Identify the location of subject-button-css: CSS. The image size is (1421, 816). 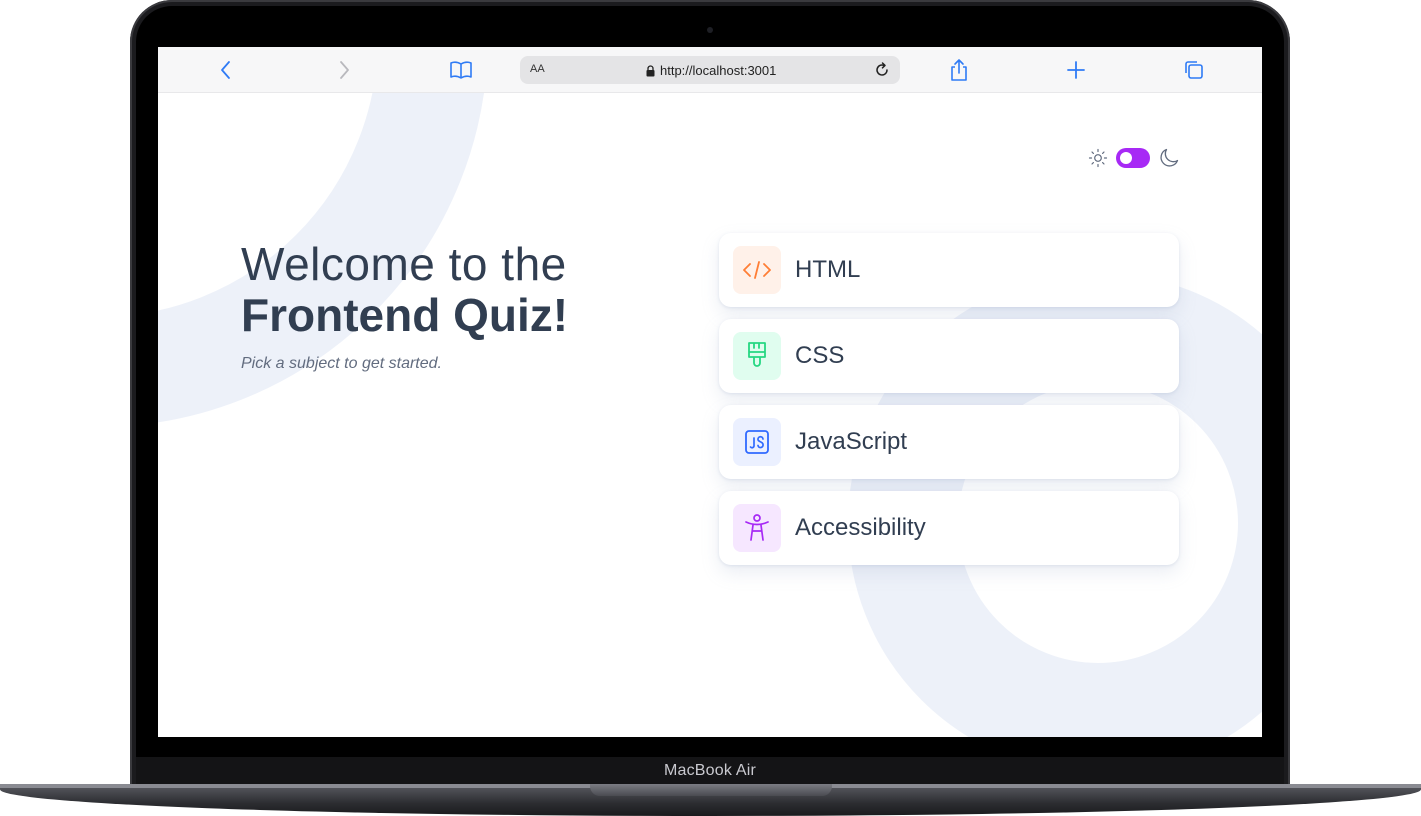
(949, 356).